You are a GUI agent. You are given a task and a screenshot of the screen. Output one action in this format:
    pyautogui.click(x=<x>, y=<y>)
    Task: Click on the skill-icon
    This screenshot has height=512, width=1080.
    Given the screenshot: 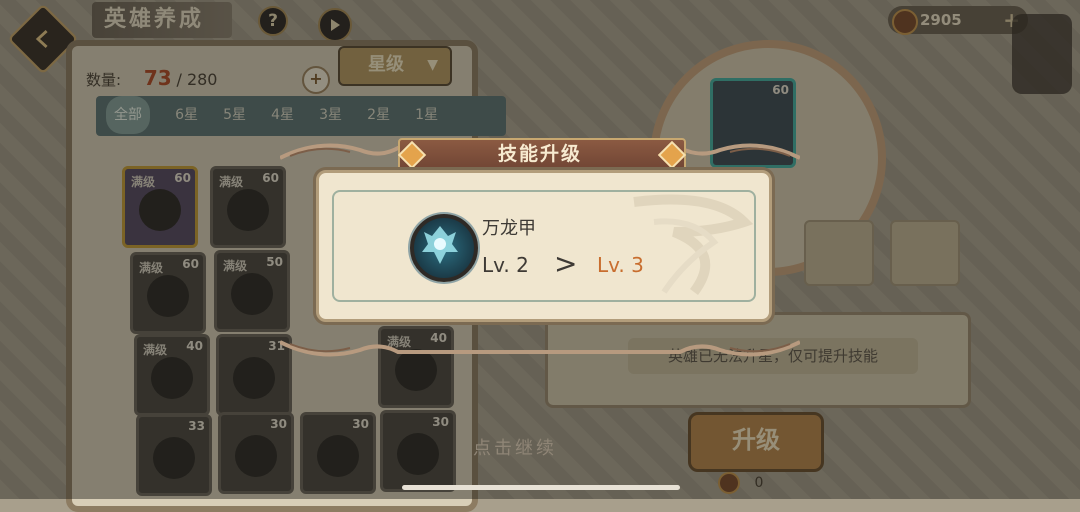 What is the action you would take?
    pyautogui.click(x=444, y=248)
    